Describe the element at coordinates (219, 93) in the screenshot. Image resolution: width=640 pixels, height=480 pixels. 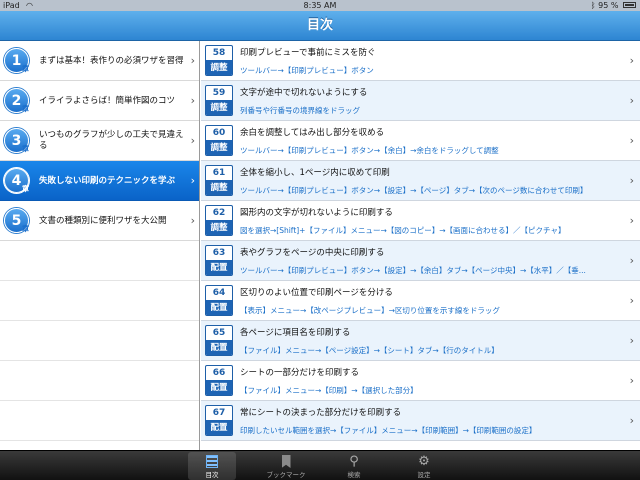
I see `section-number: 59` at that location.